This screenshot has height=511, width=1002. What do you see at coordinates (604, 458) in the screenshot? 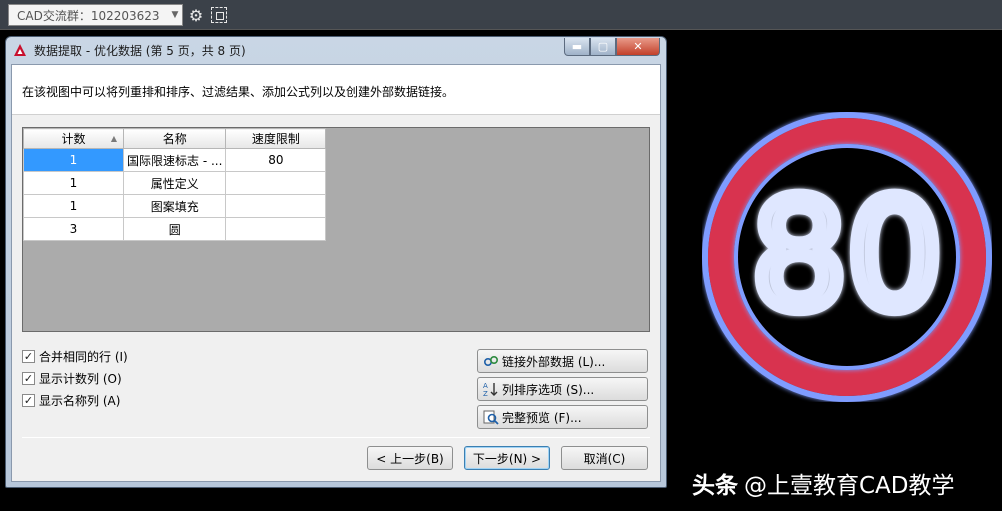
I see `cancel-button: 取消(C)` at bounding box center [604, 458].